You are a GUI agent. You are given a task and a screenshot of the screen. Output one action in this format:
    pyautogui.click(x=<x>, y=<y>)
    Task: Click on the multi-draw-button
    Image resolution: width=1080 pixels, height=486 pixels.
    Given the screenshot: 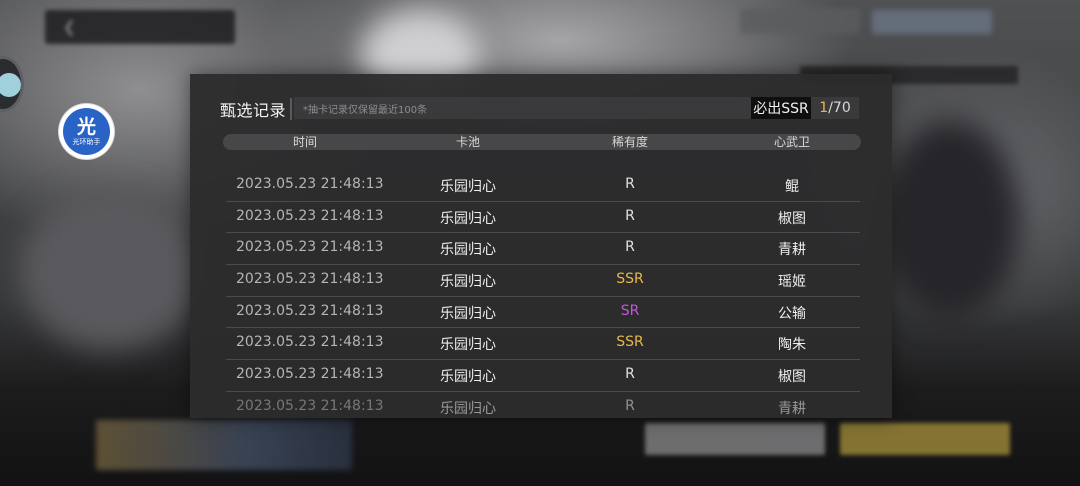 What is the action you would take?
    pyautogui.click(x=925, y=439)
    